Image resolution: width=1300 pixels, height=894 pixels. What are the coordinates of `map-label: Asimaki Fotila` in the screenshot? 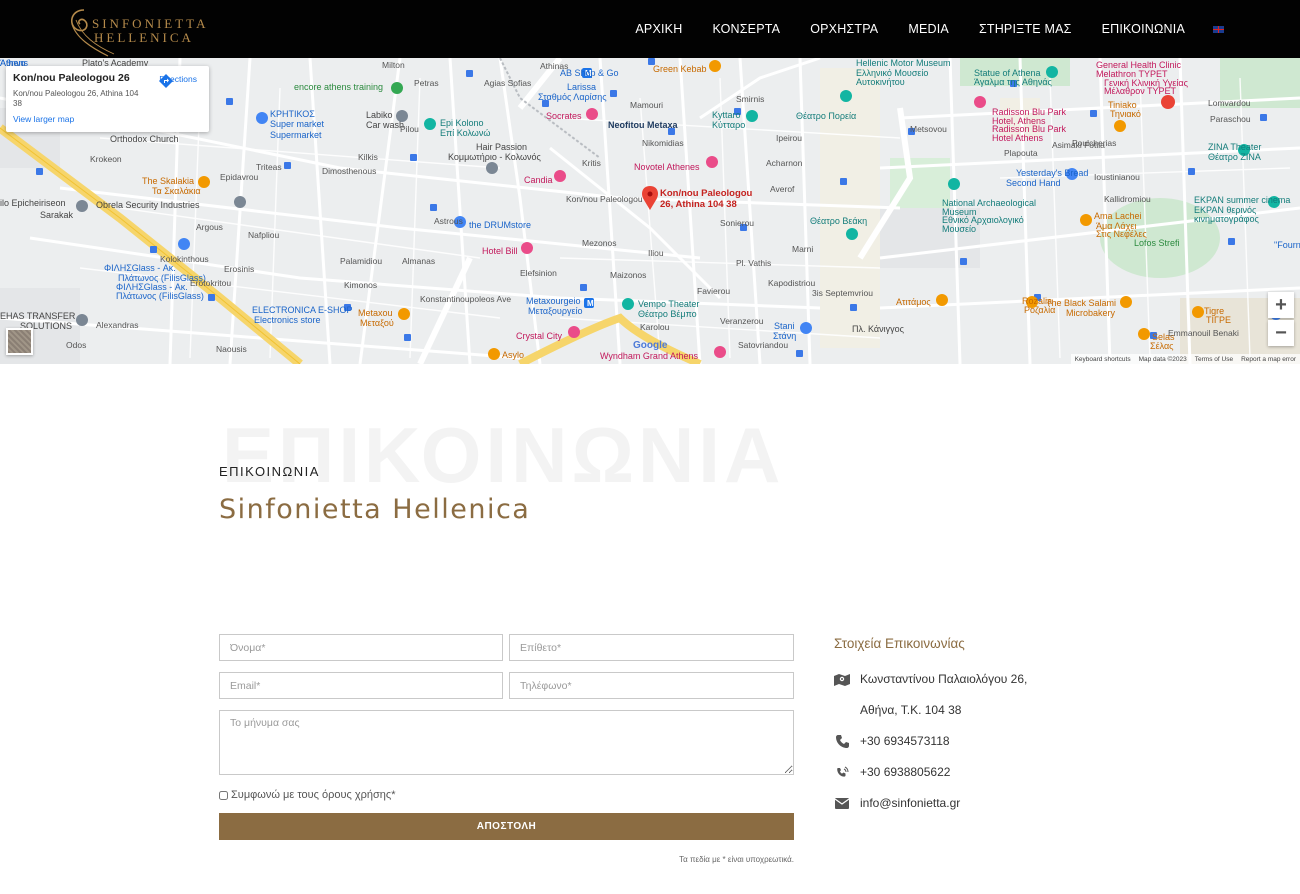 It's located at (1078, 145).